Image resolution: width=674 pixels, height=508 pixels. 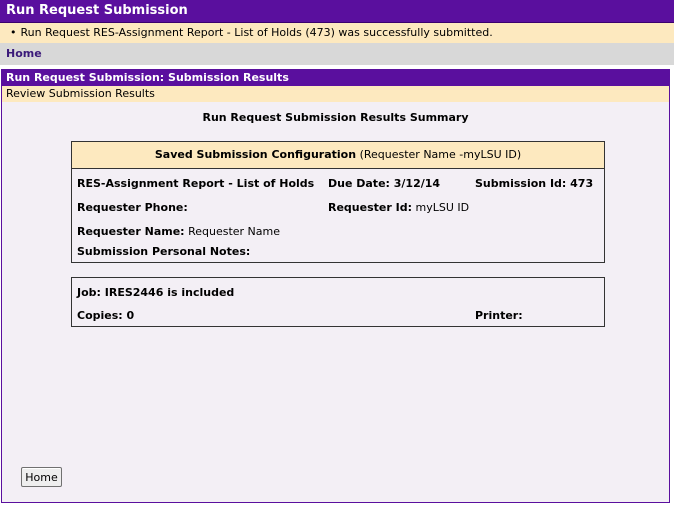 I want to click on home-link: Home, so click(x=24, y=53).